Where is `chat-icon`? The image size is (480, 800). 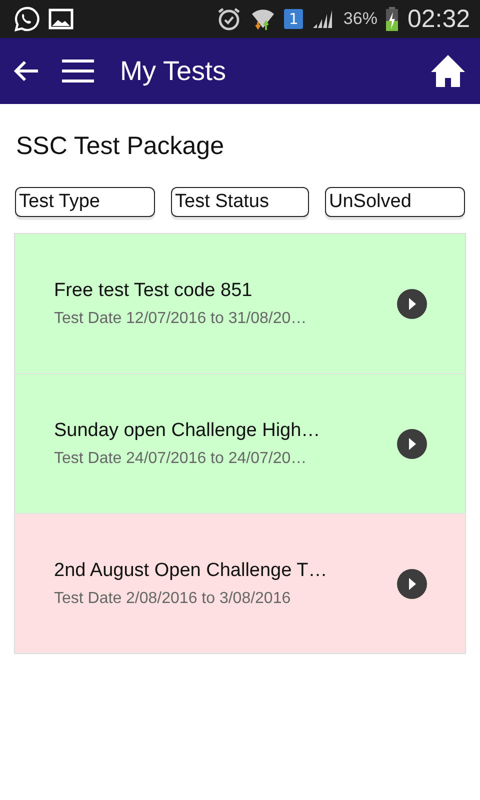 chat-icon is located at coordinates (27, 19).